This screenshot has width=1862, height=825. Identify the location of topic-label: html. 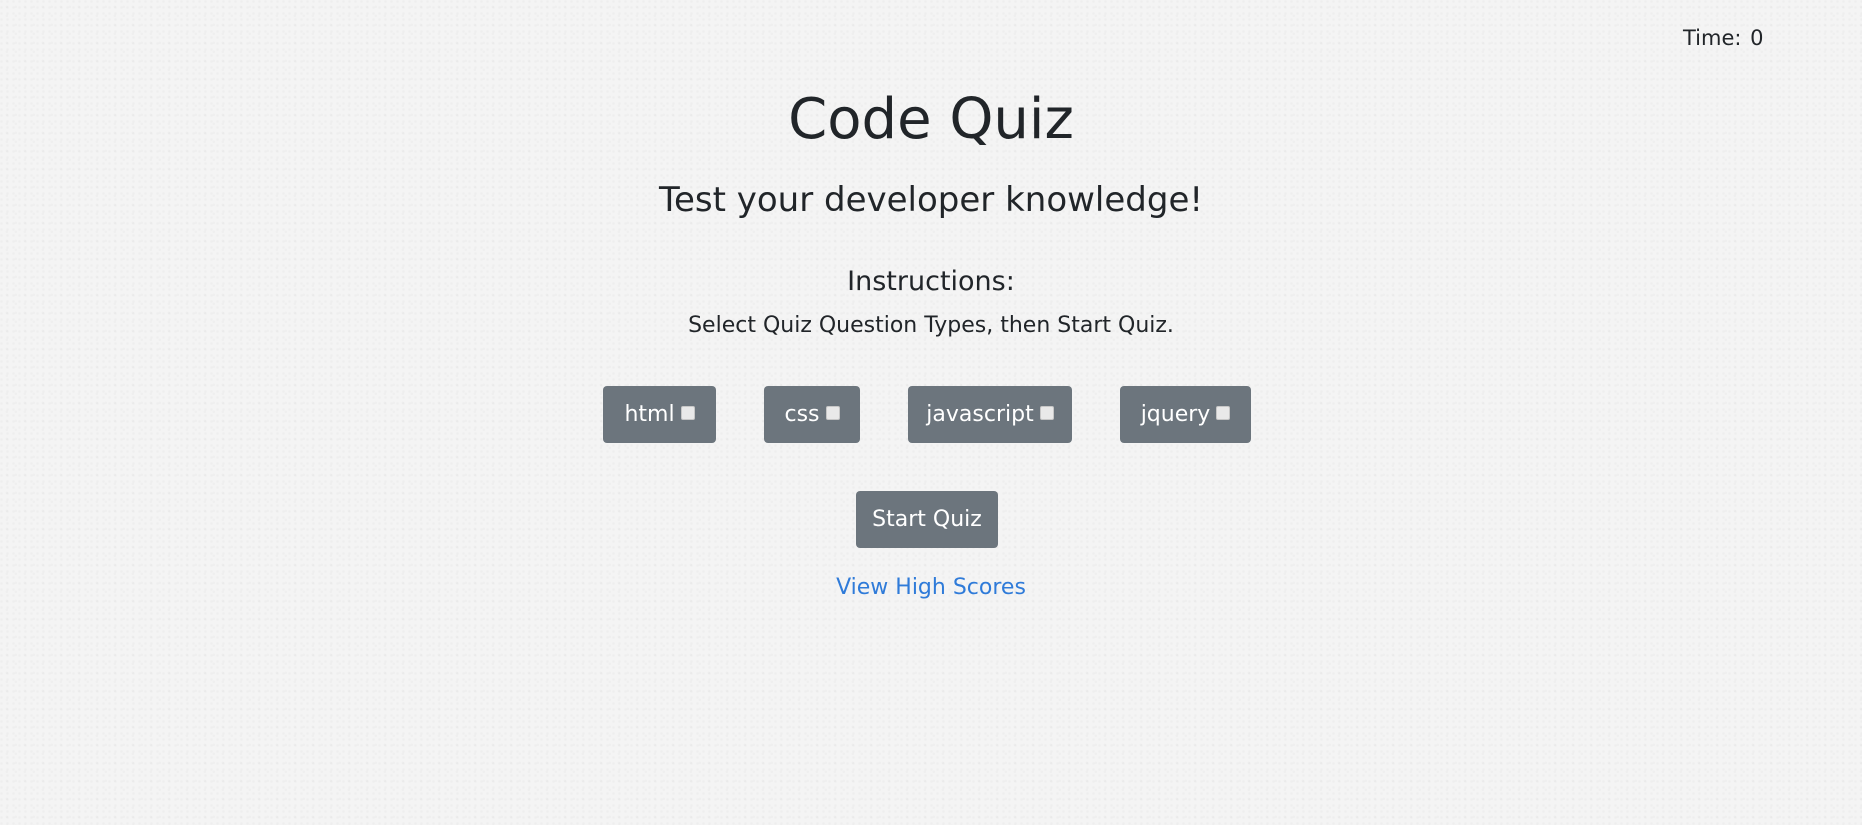
(649, 414).